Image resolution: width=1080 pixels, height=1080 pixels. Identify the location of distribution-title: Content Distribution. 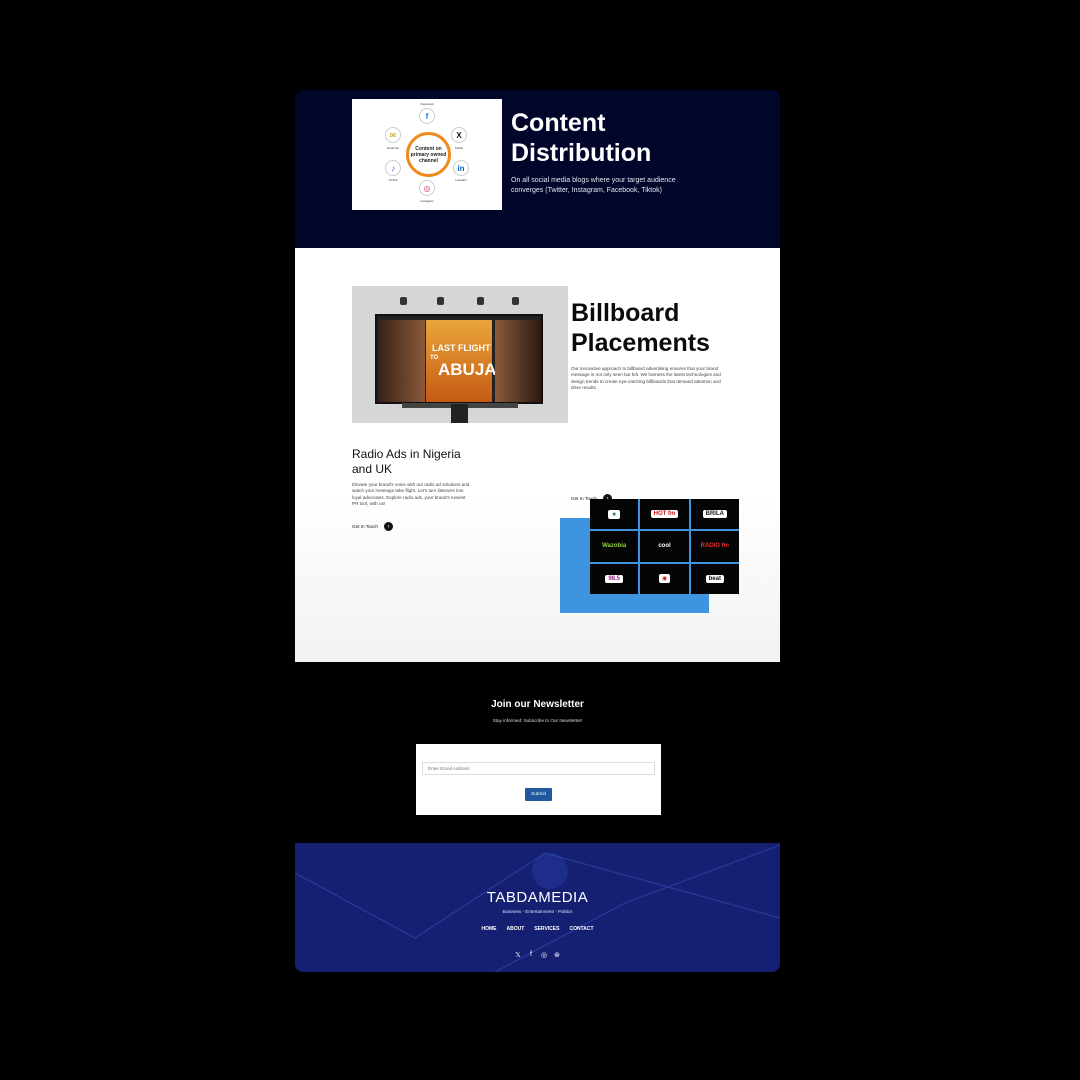
(581, 138).